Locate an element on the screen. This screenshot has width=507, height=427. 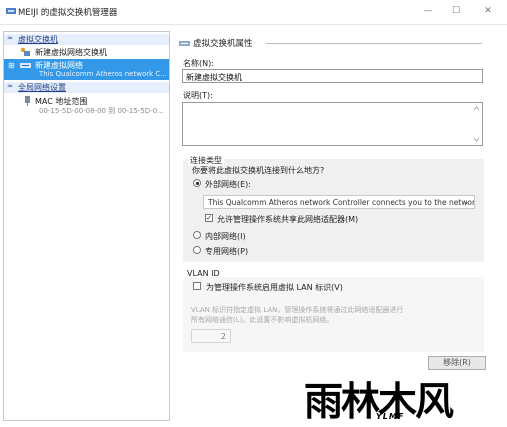
switch-manager-icon is located at coordinates (11, 11).